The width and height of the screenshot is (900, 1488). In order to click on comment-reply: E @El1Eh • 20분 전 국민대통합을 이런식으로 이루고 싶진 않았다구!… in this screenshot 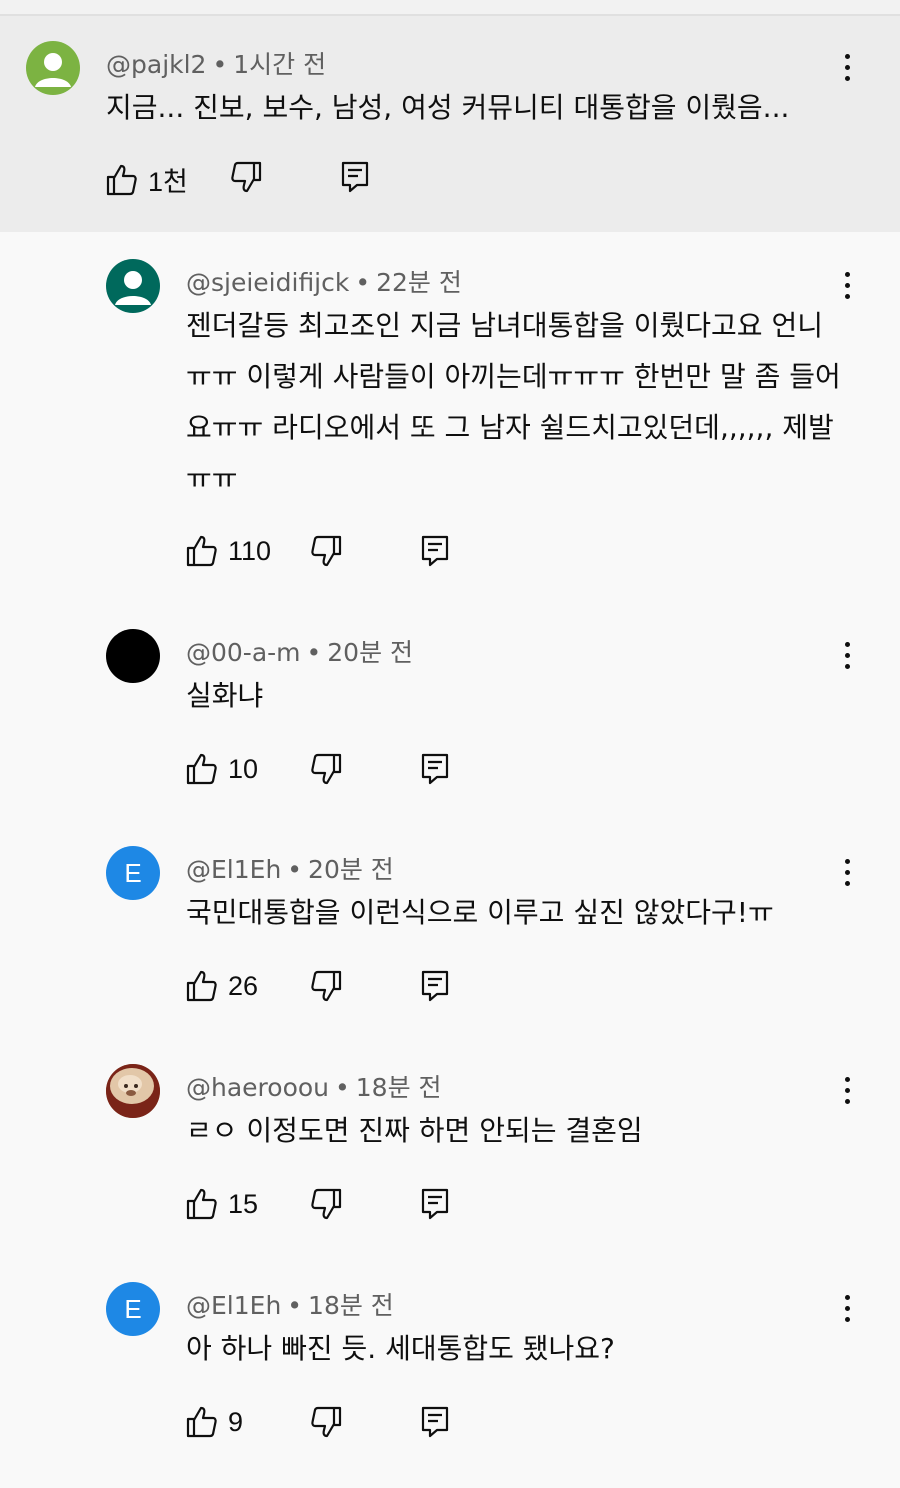, I will do `click(450, 927)`.